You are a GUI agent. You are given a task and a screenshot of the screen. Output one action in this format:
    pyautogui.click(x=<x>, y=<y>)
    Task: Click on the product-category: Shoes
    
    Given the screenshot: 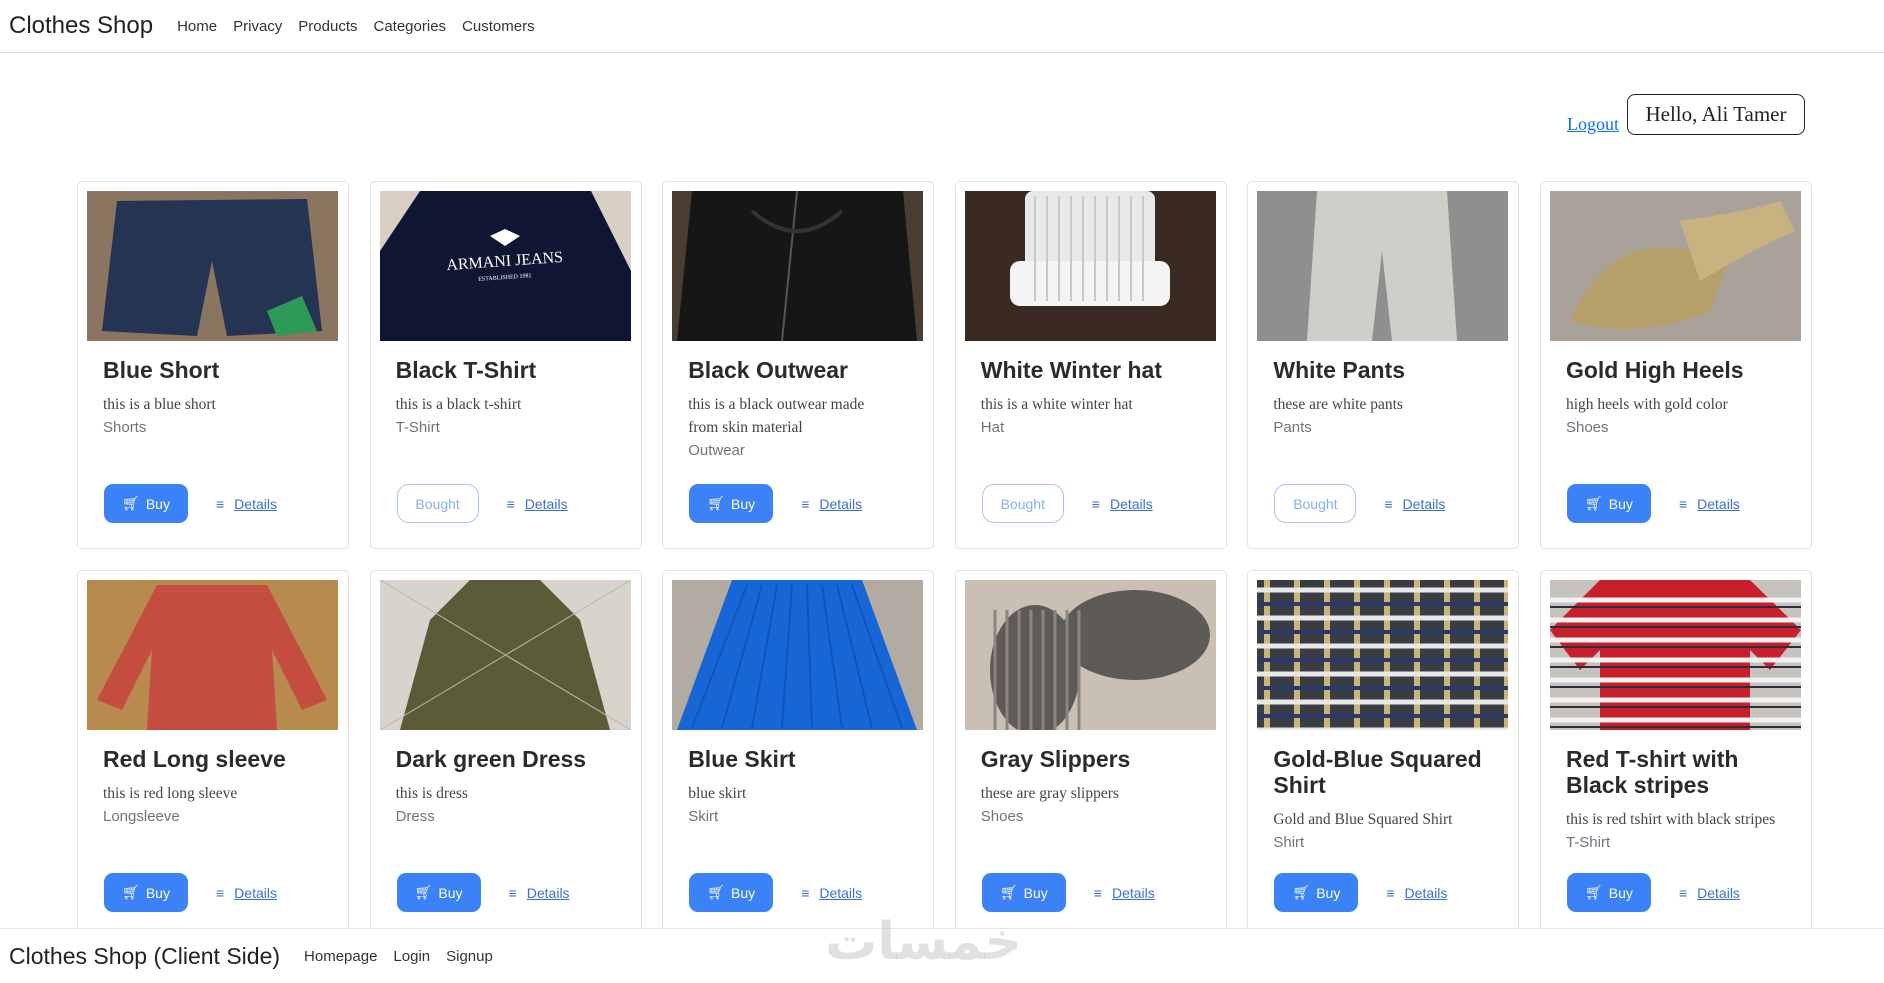 What is the action you would take?
    pyautogui.click(x=1587, y=427)
    